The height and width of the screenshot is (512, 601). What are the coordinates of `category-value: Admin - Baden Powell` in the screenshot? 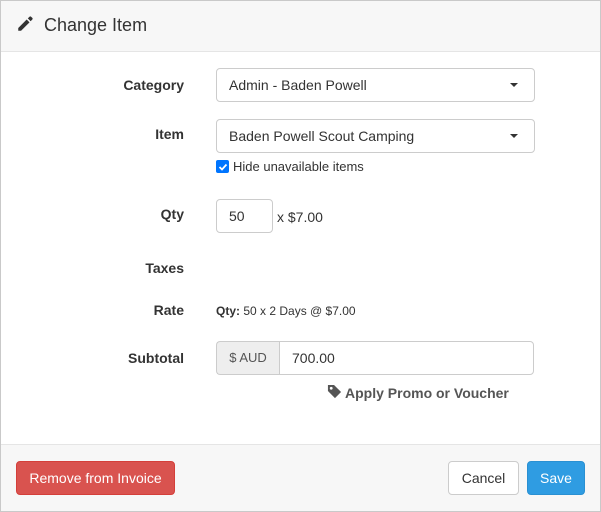 It's located at (298, 85).